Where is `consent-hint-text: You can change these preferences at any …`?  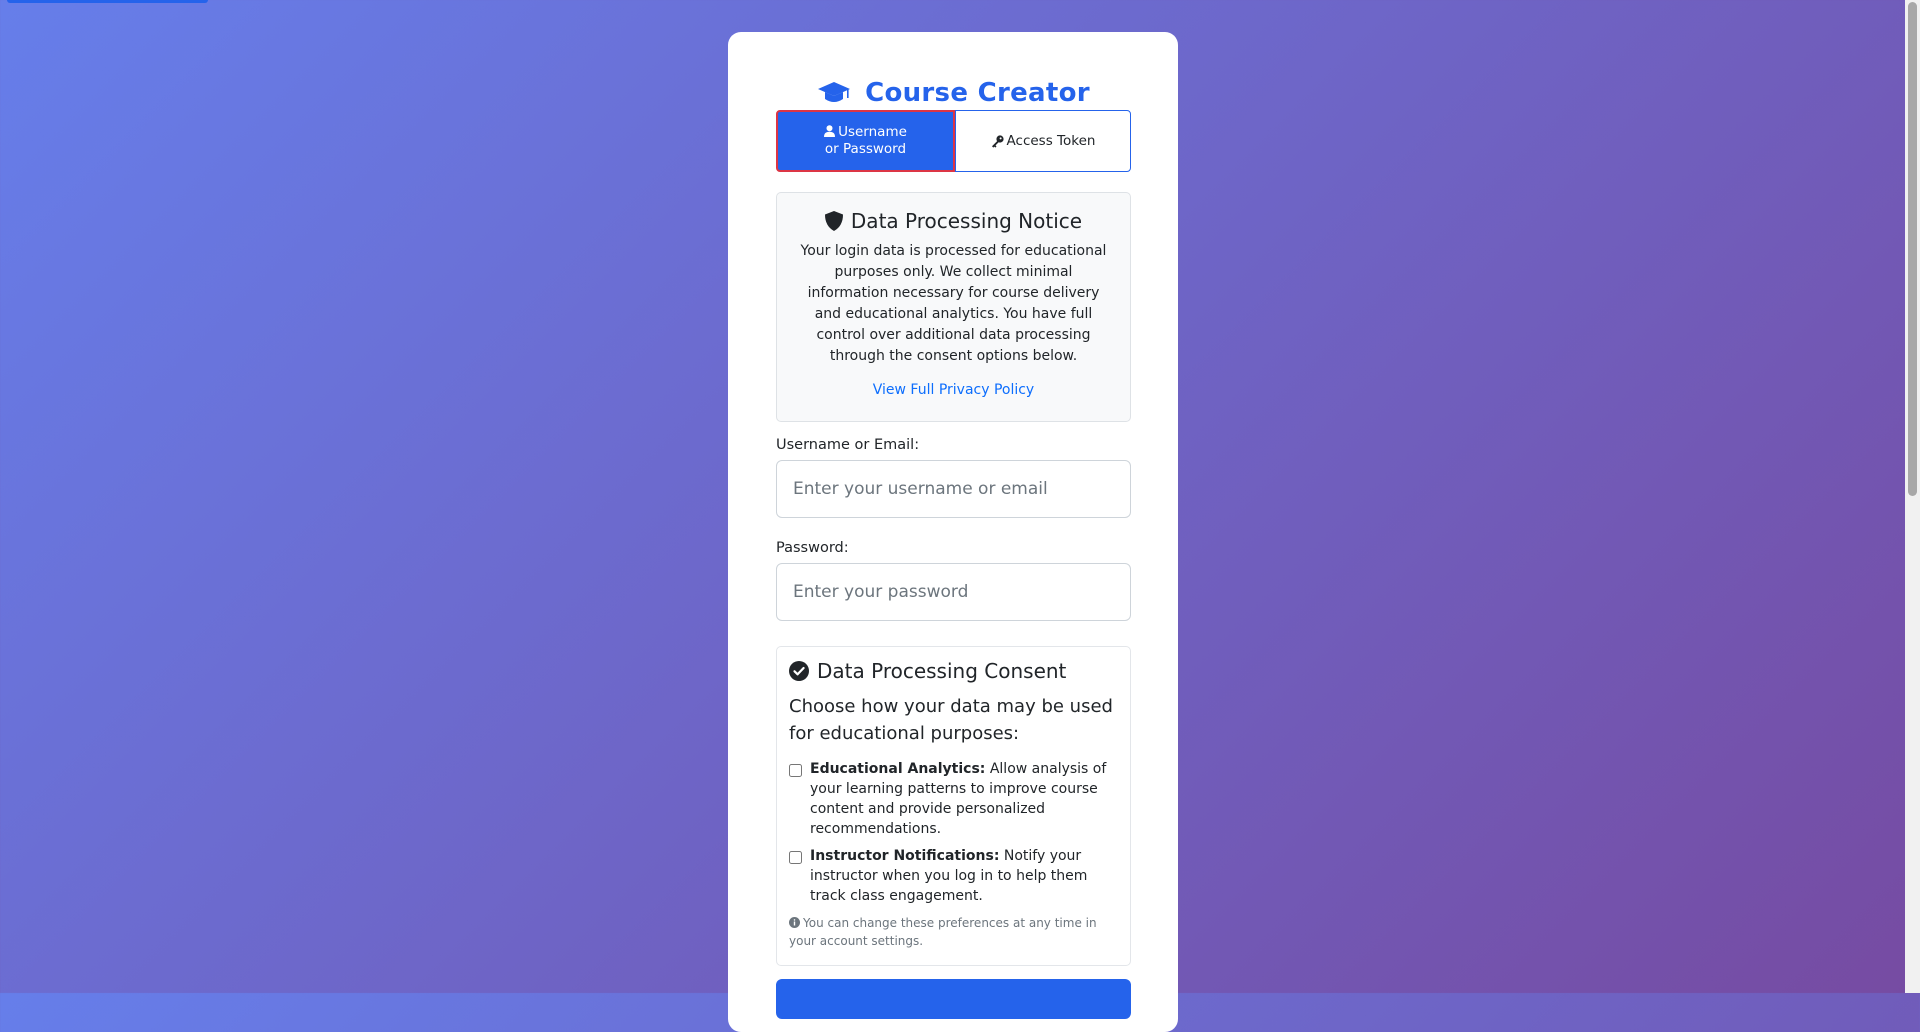 consent-hint-text: You can change these preferences at any … is located at coordinates (943, 932).